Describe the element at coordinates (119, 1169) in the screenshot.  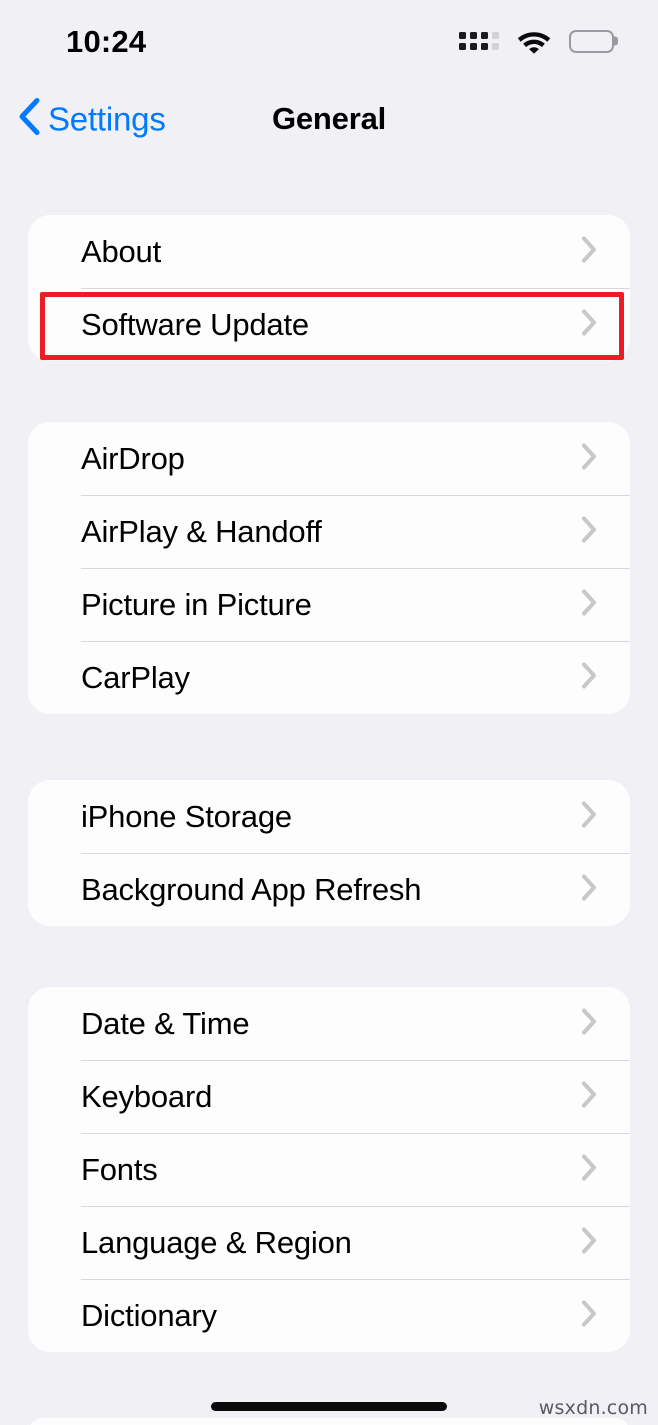
I see `settings-row-label: Fonts` at that location.